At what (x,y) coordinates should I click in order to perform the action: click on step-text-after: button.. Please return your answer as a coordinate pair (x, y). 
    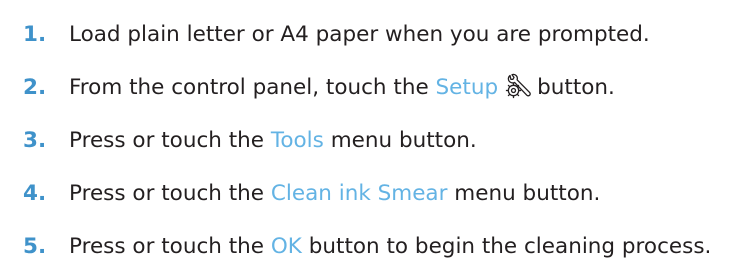
    Looking at the image, I should click on (576, 87).